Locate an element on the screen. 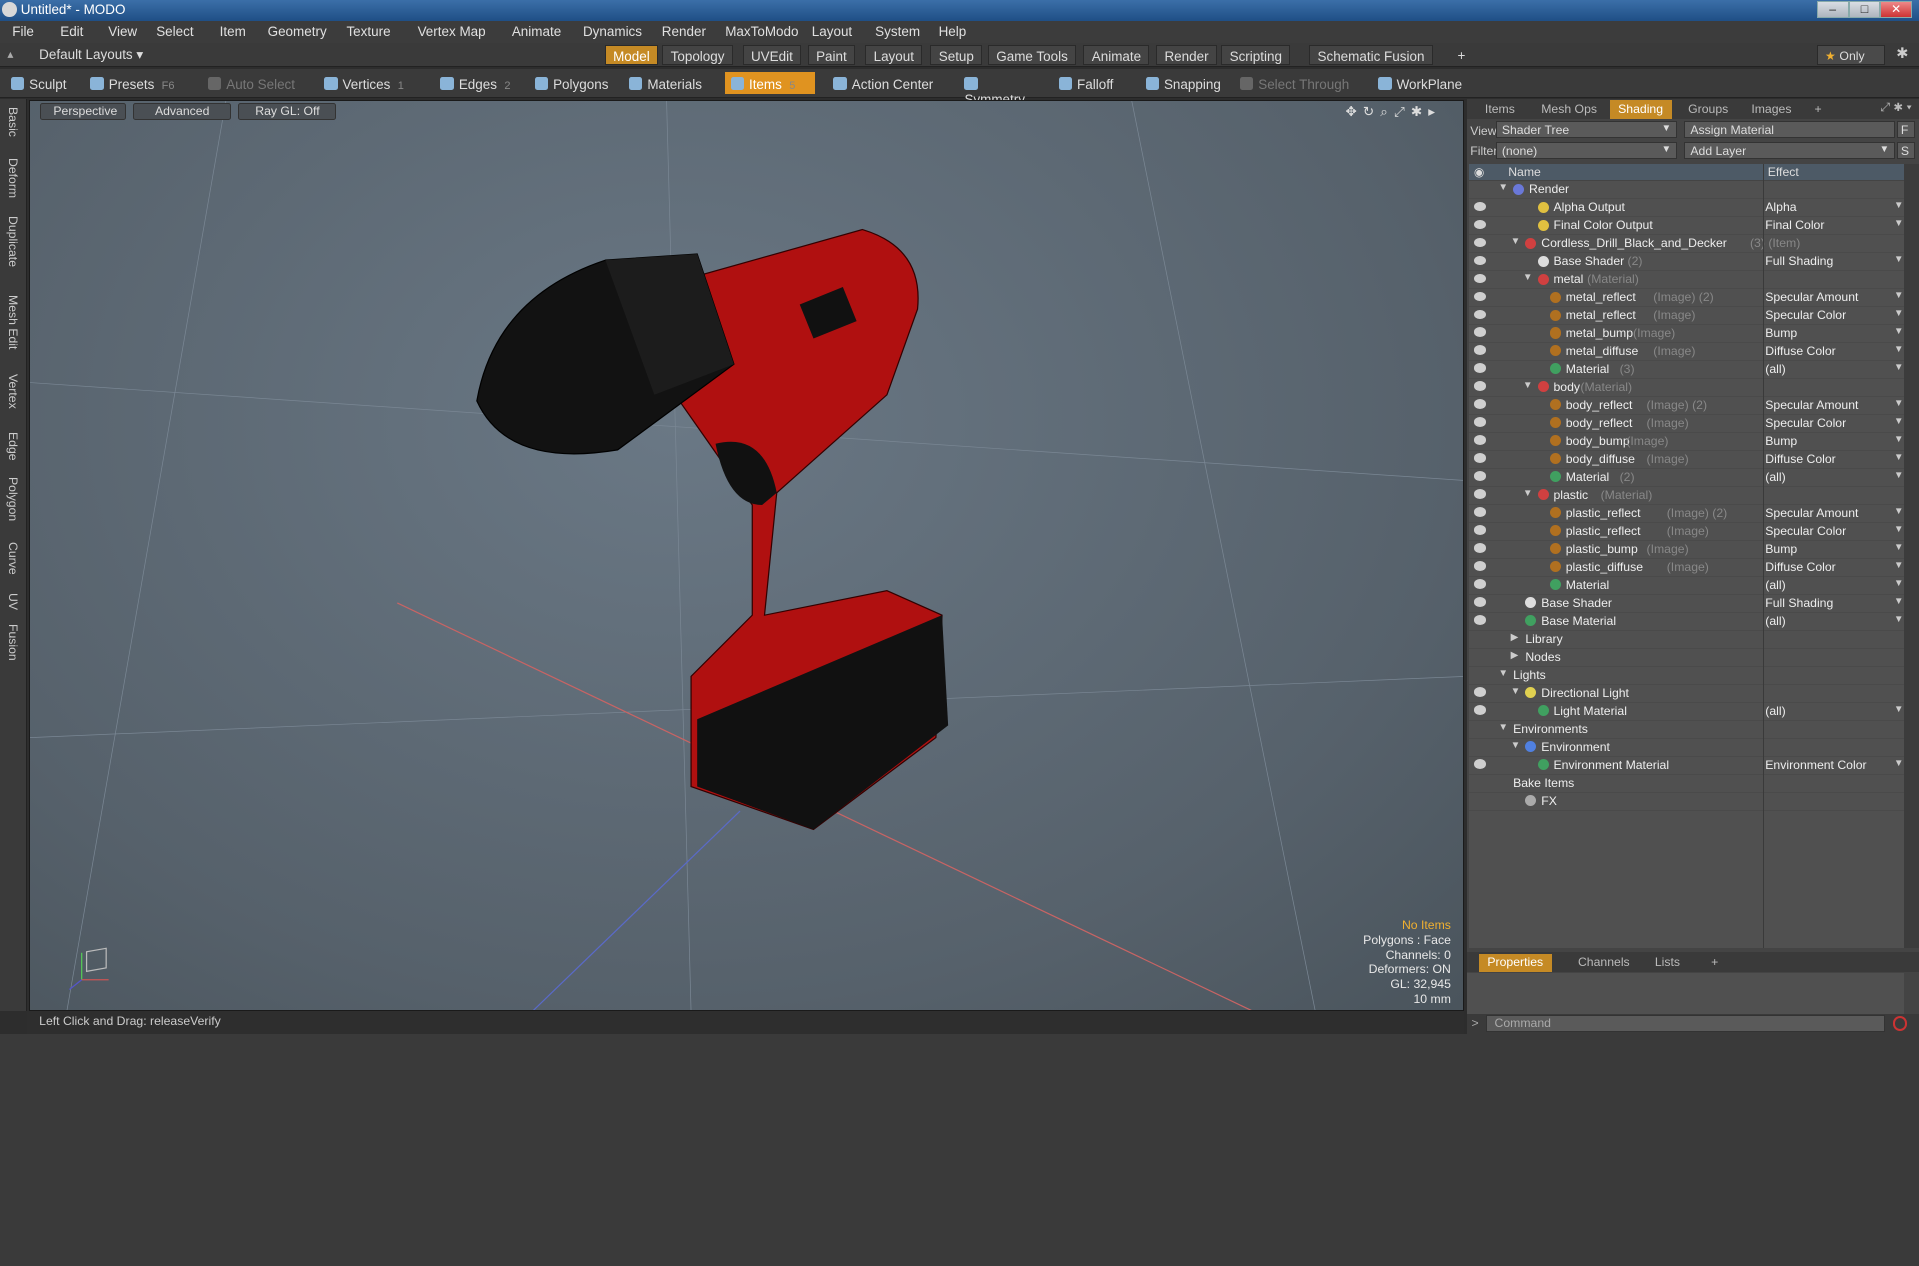  tree-row: Environment Material Environment Color ▼ is located at coordinates (1686, 766).